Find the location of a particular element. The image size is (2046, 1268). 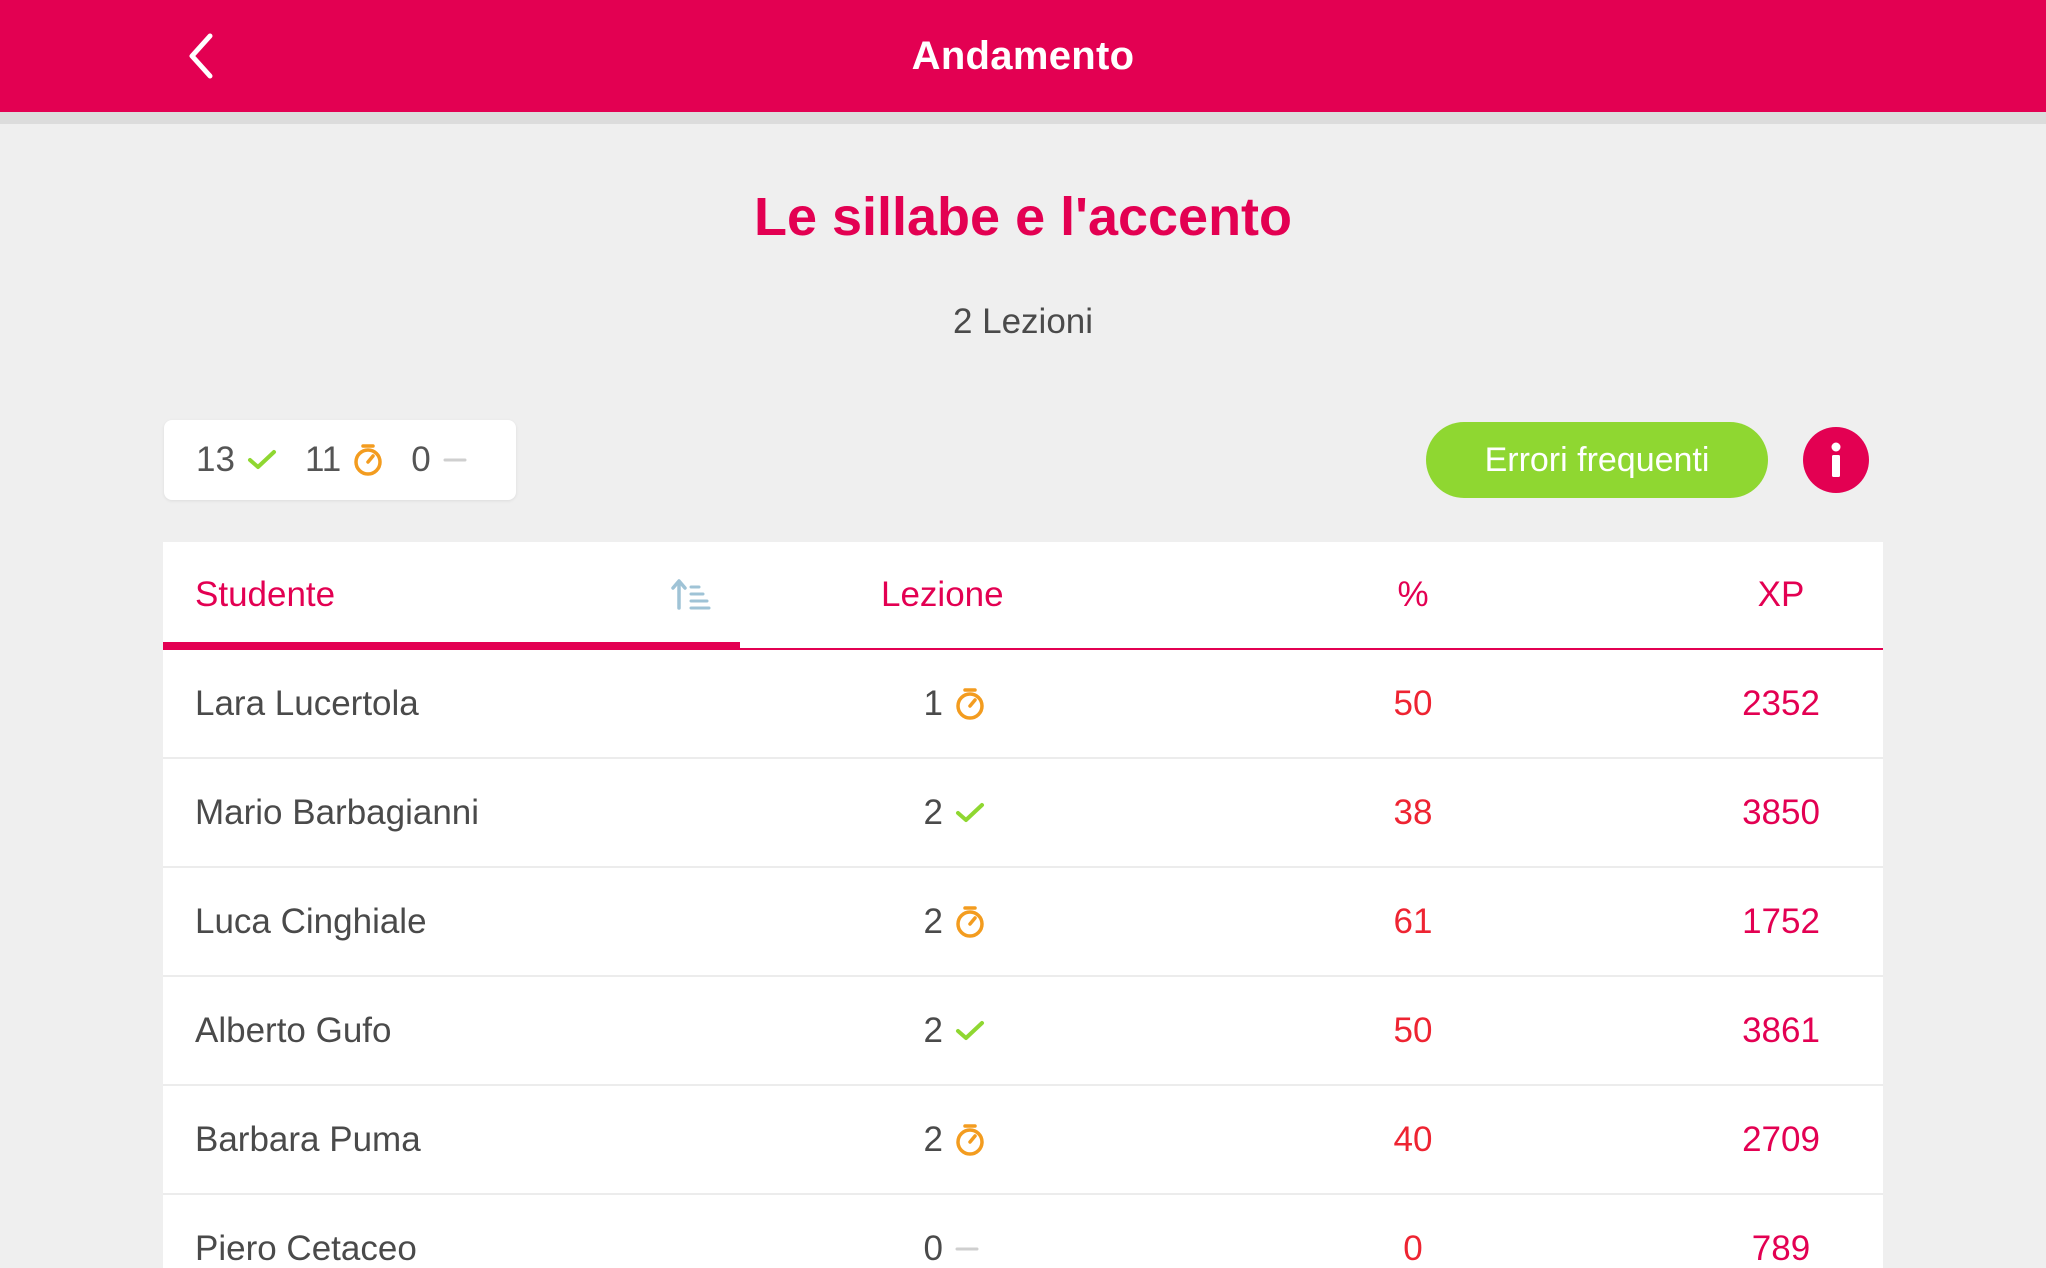

course-subtitle: 2 Lezioni is located at coordinates (1023, 321).